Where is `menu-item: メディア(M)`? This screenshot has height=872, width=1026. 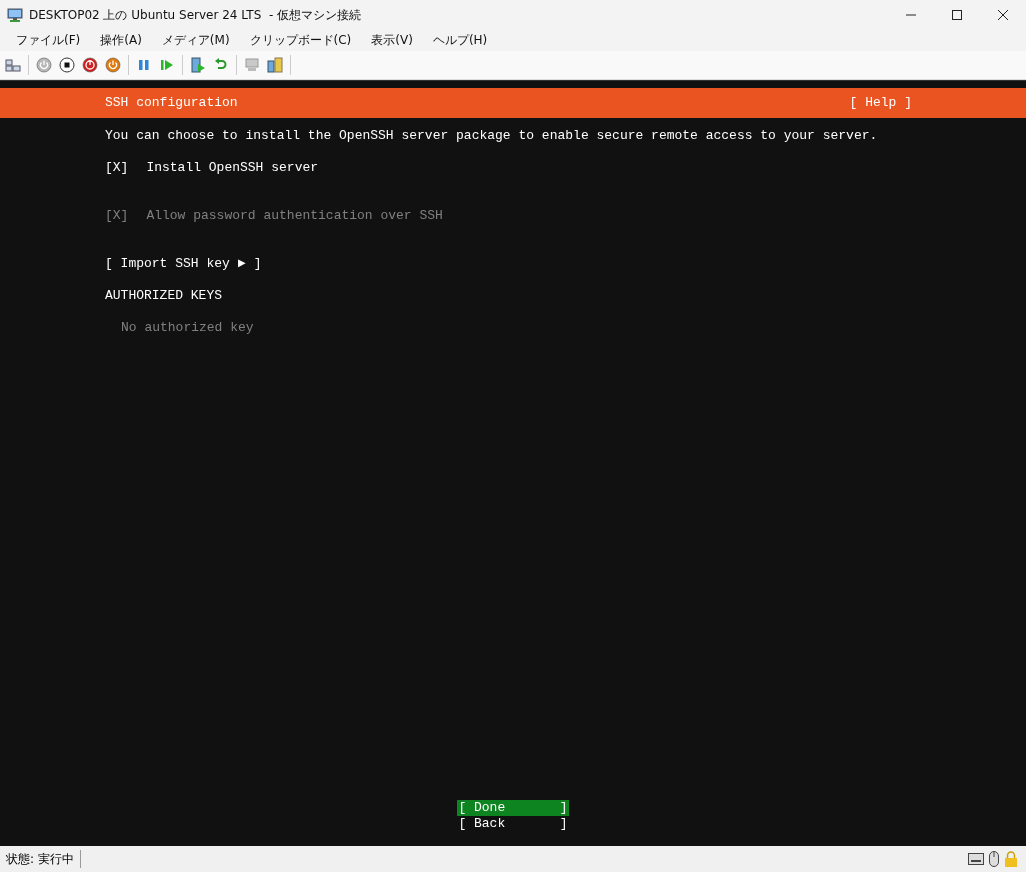
menu-item: メディア(M) is located at coordinates (195, 40).